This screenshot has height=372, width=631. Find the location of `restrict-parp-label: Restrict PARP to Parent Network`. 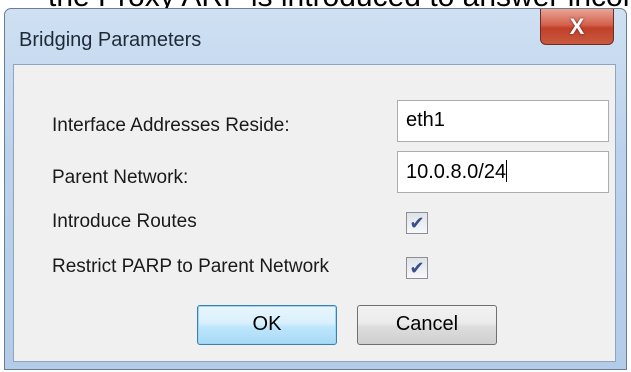

restrict-parp-label: Restrict PARP to Parent Network is located at coordinates (191, 266).